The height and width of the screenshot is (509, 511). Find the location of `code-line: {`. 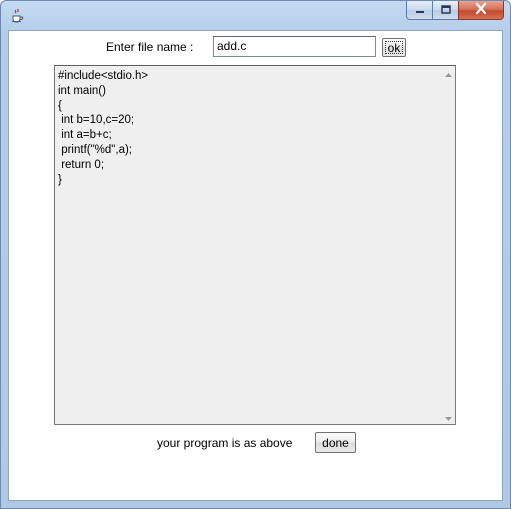

code-line: { is located at coordinates (60, 105).